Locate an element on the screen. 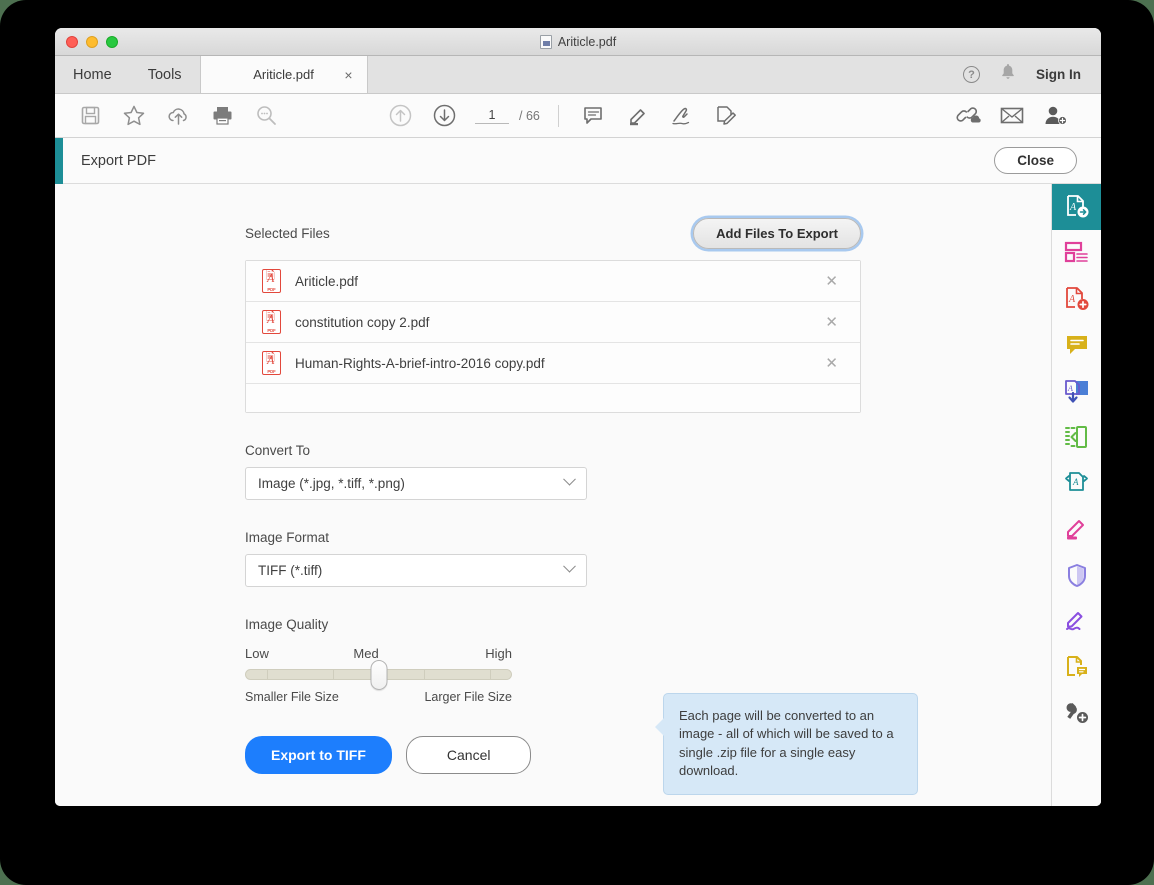 The height and width of the screenshot is (885, 1154). arrow-down-circle-icon is located at coordinates (444, 116).